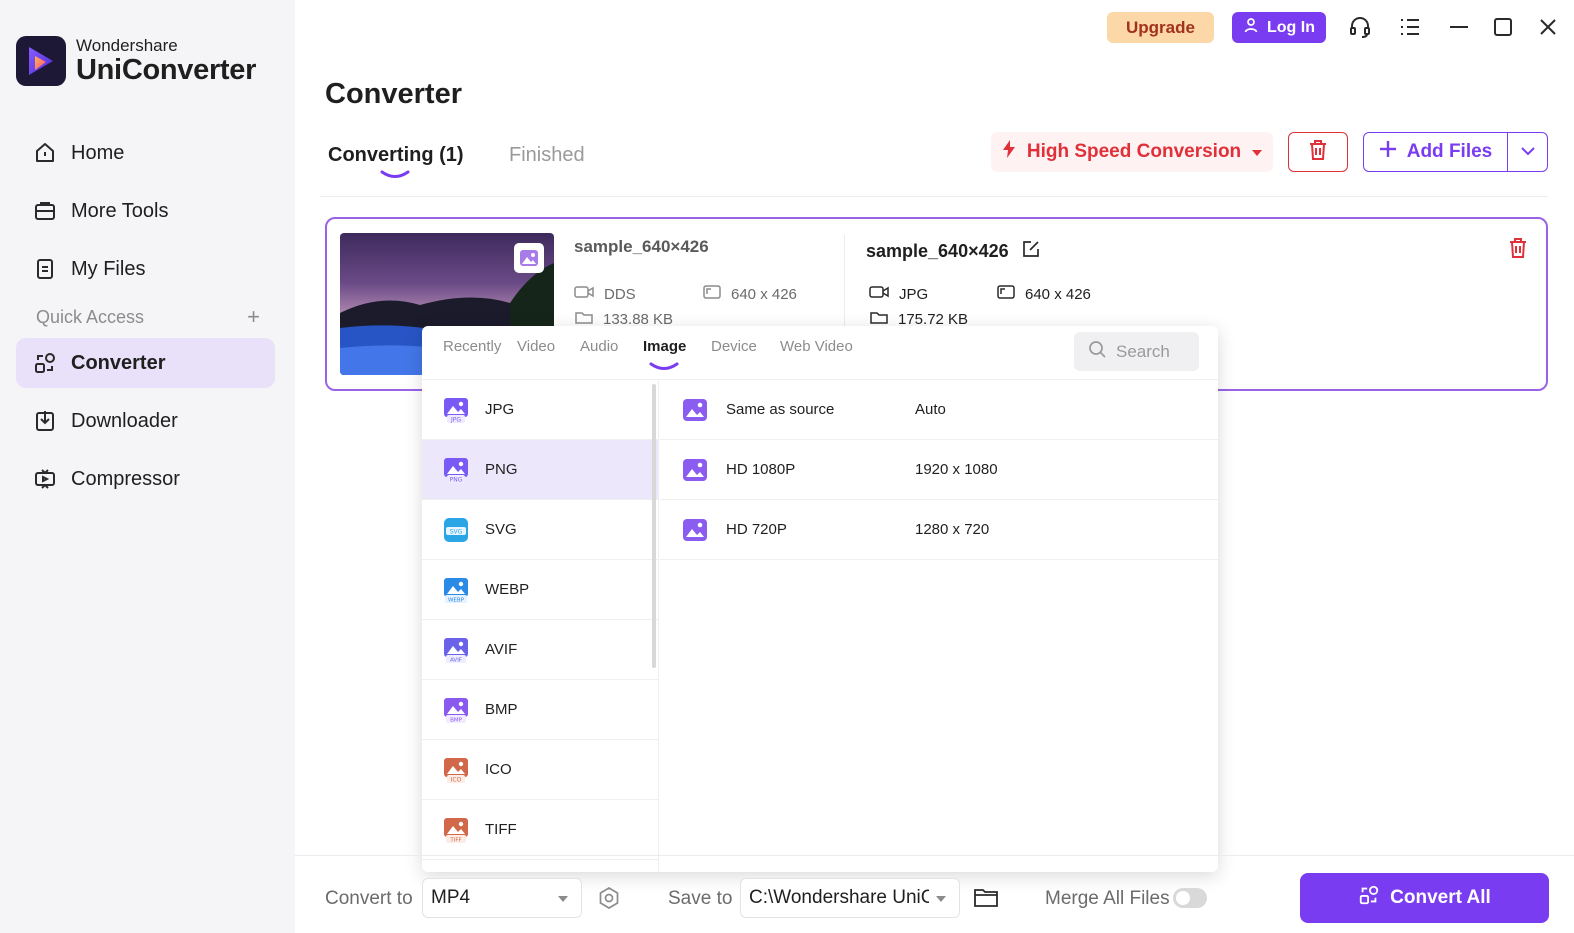  What do you see at coordinates (934, 196) in the screenshot?
I see `header-divider` at bounding box center [934, 196].